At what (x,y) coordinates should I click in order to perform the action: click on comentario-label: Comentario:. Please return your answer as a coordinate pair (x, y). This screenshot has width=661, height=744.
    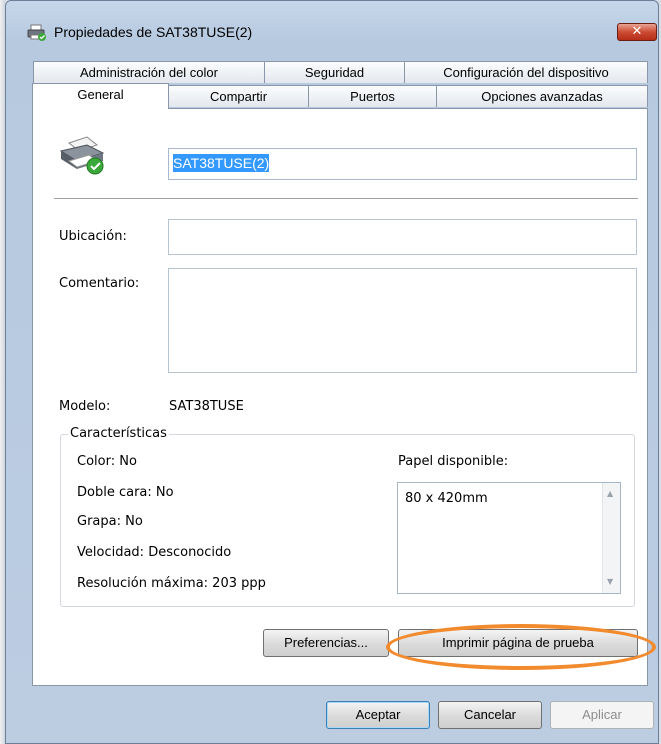
    Looking at the image, I should click on (99, 283).